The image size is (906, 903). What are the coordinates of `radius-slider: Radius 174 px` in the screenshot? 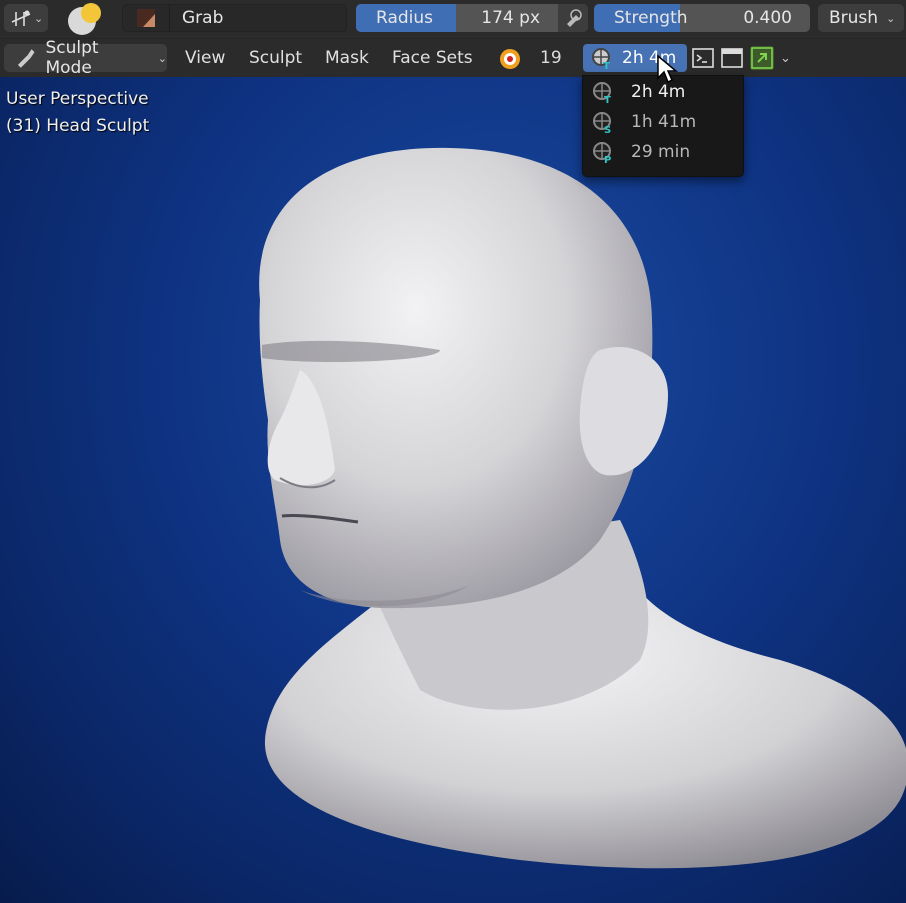 It's located at (472, 18).